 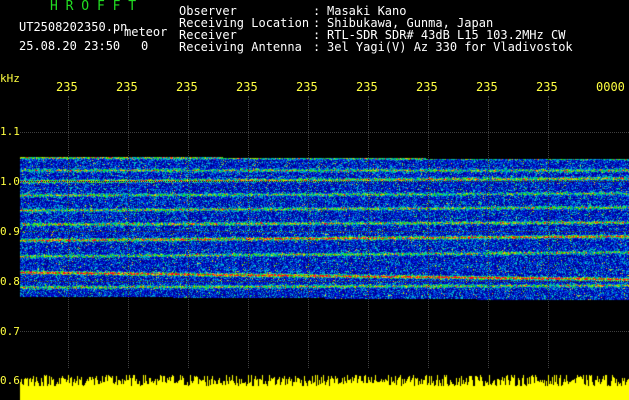 What do you see at coordinates (240, 47) in the screenshot?
I see `info-label-antenna: Receiving Antenna` at bounding box center [240, 47].